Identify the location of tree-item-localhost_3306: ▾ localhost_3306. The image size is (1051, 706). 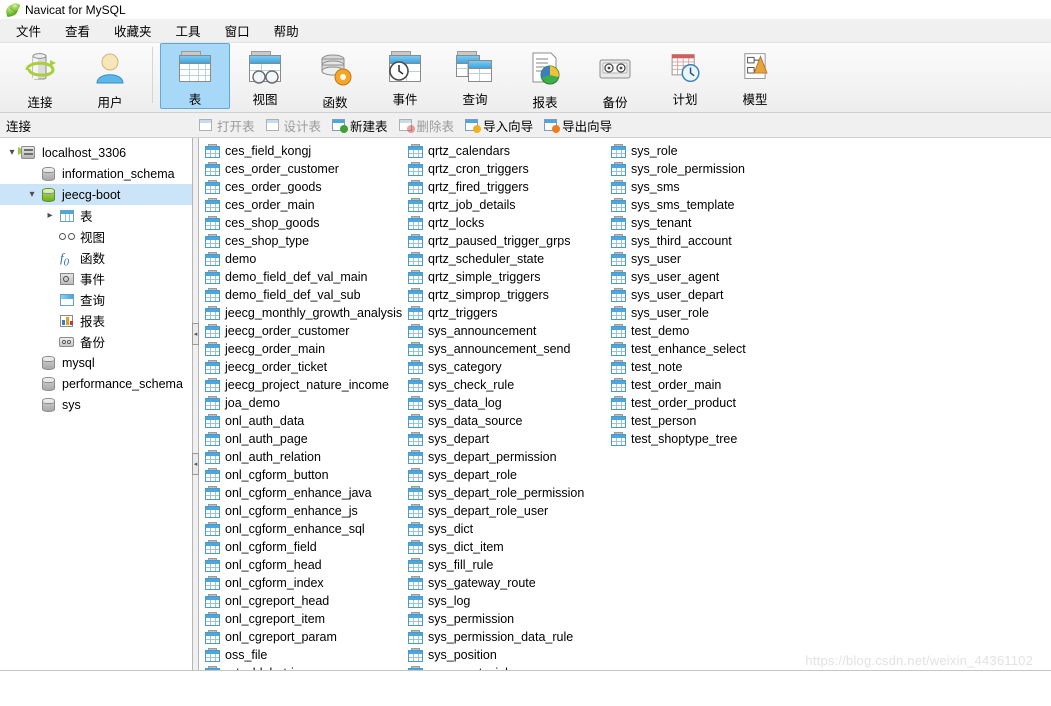
(96, 152).